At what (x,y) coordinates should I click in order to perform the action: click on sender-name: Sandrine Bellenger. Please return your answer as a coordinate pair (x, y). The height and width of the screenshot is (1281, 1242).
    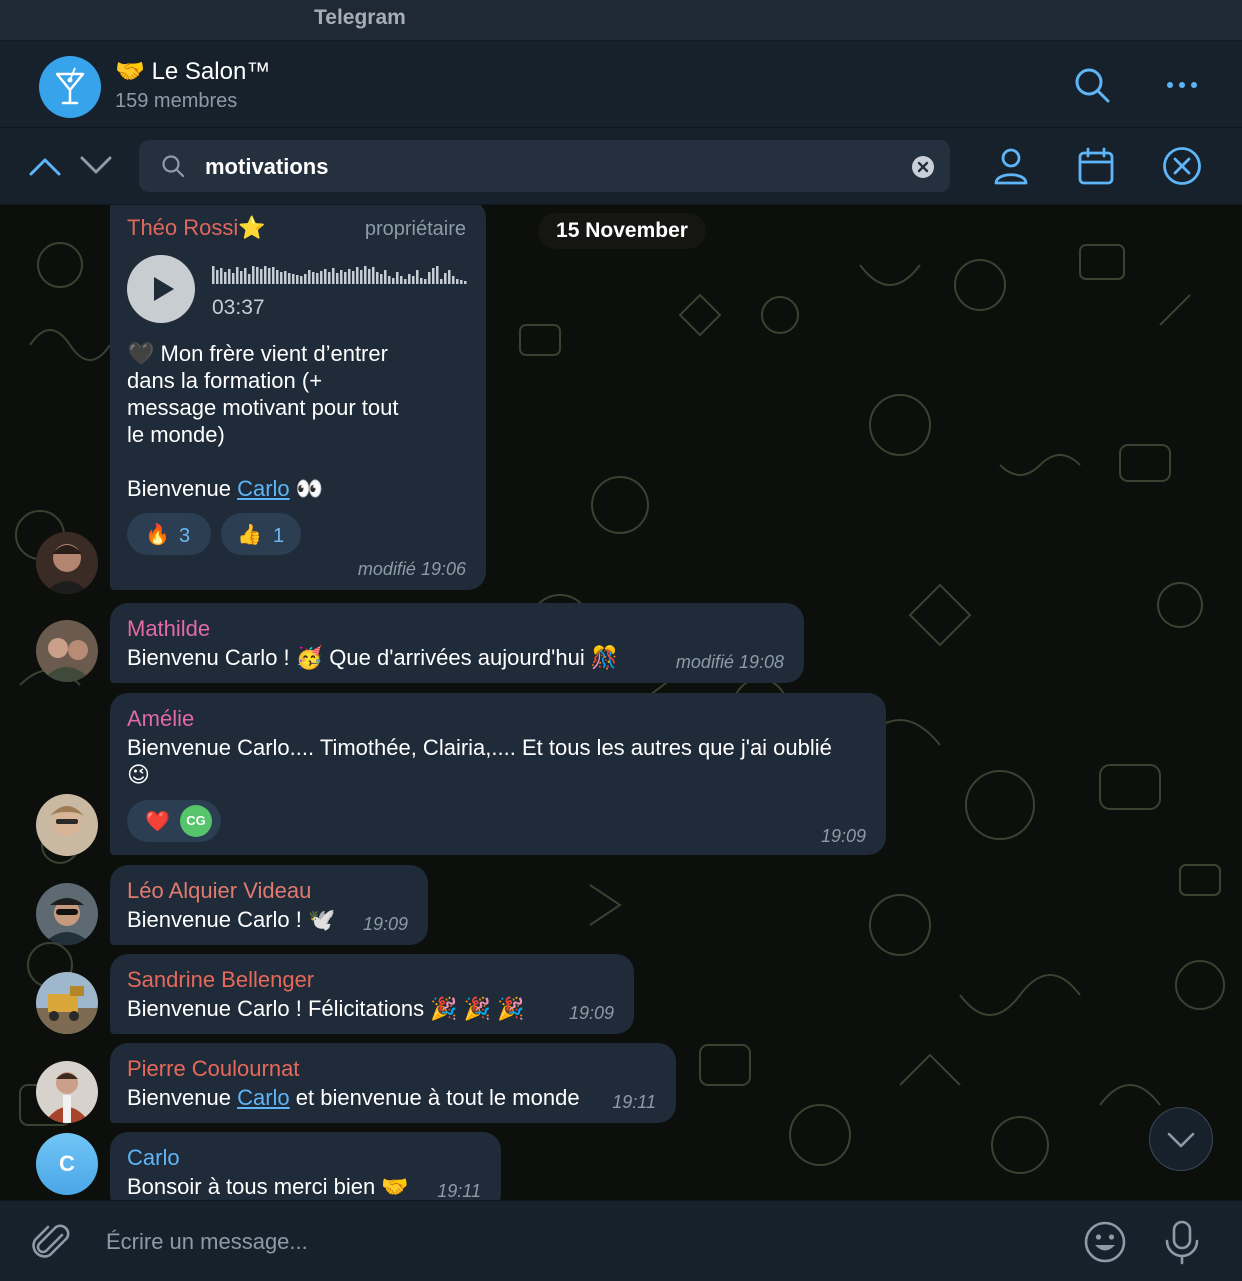
    Looking at the image, I should click on (220, 979).